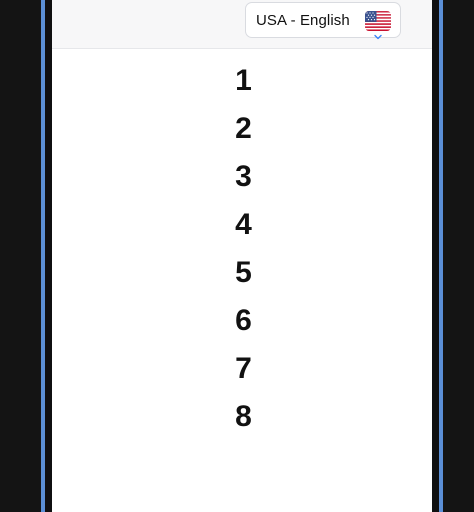 The image size is (474, 512). I want to click on list-item: 1, so click(243, 80).